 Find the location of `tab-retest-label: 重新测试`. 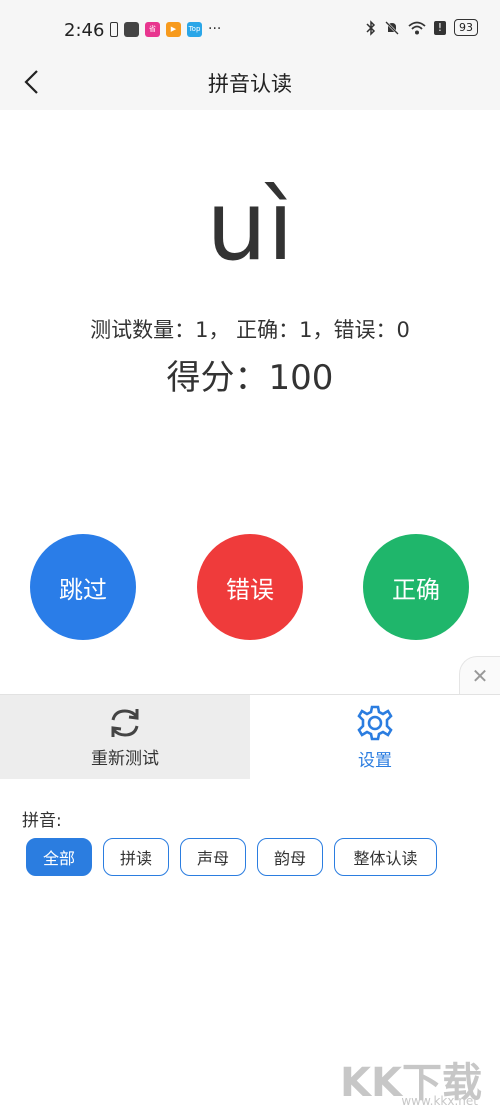

tab-retest-label: 重新测试 is located at coordinates (125, 758).